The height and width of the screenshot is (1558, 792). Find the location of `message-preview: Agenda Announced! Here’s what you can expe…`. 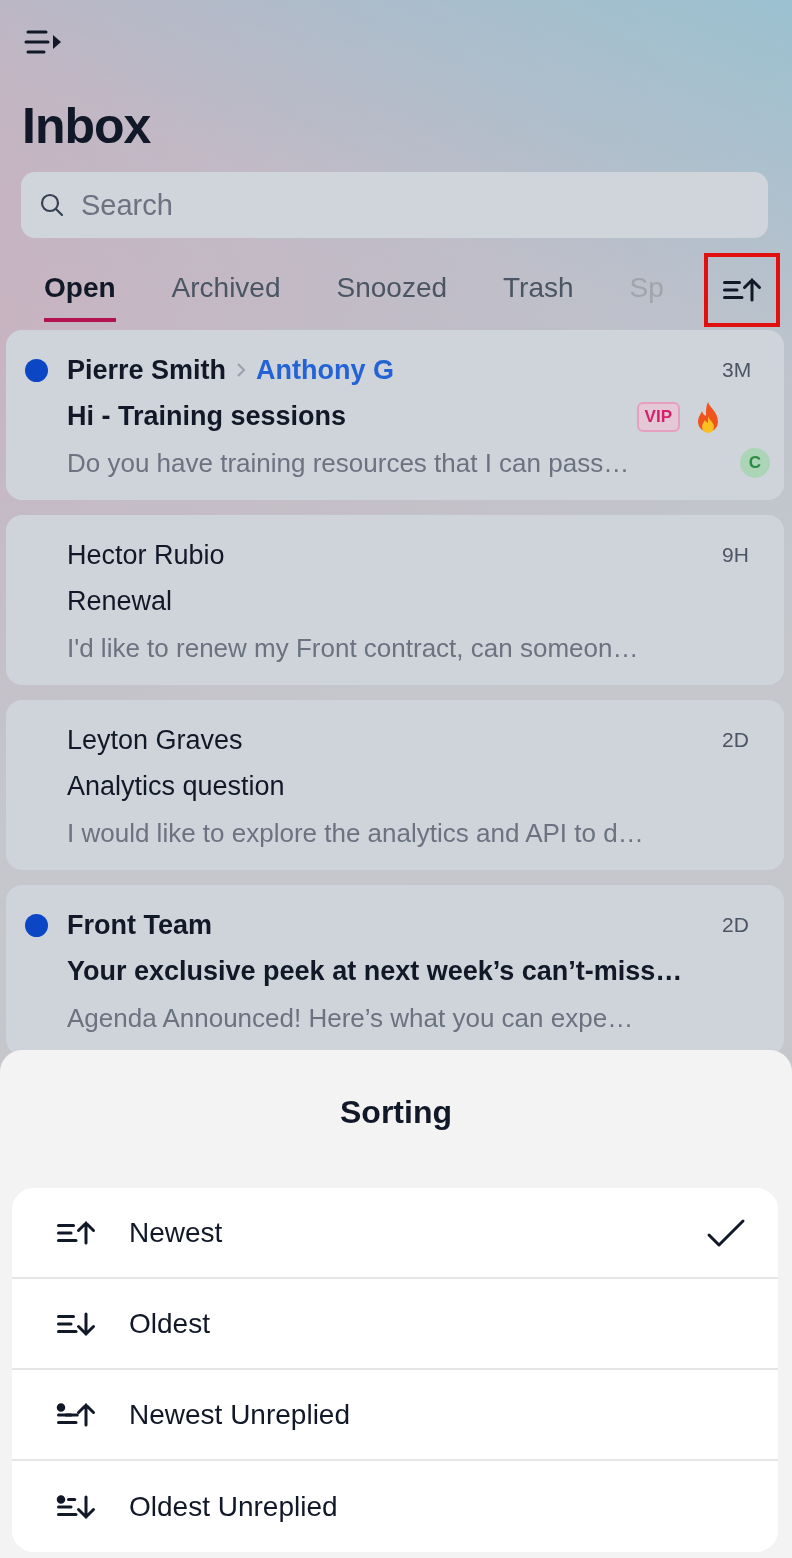

message-preview: Agenda Announced! Here’s what you can expe… is located at coordinates (350, 1018).